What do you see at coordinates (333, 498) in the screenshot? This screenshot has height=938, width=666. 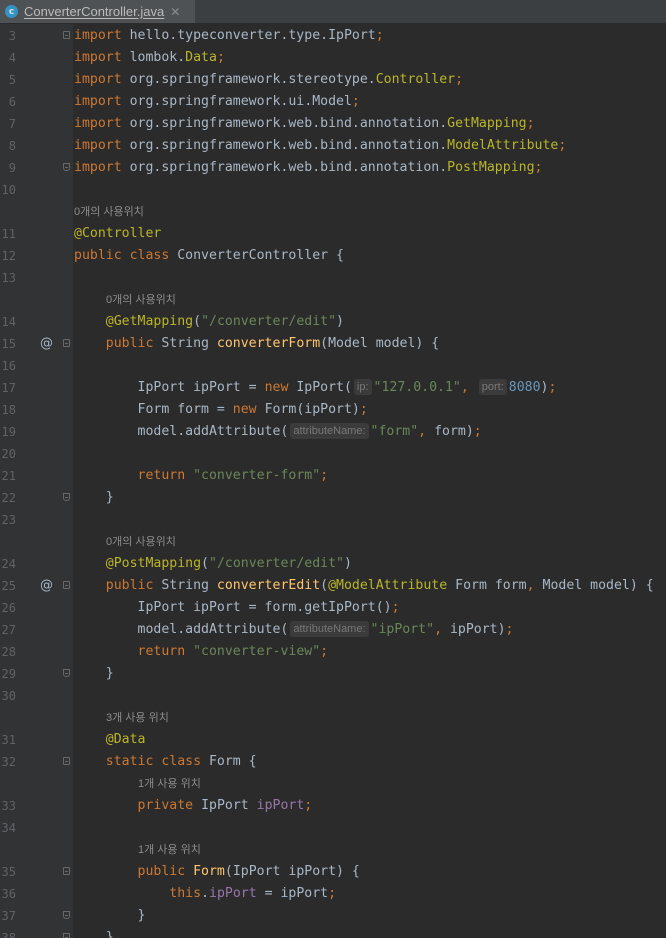 I see `code-line: 22 }` at bounding box center [333, 498].